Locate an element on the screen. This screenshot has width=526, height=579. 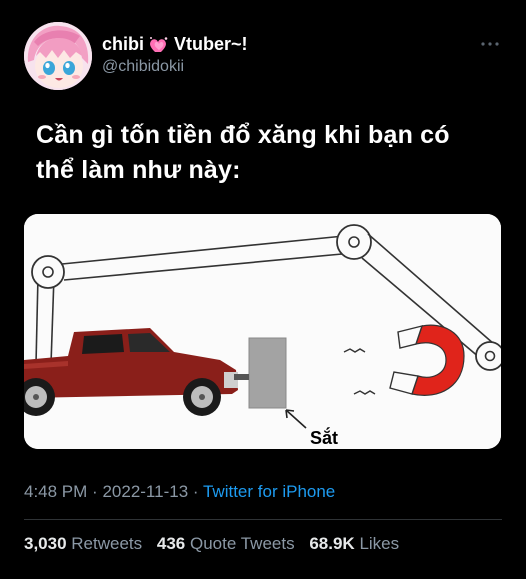
user-handle: @chibidokii is located at coordinates (175, 67).